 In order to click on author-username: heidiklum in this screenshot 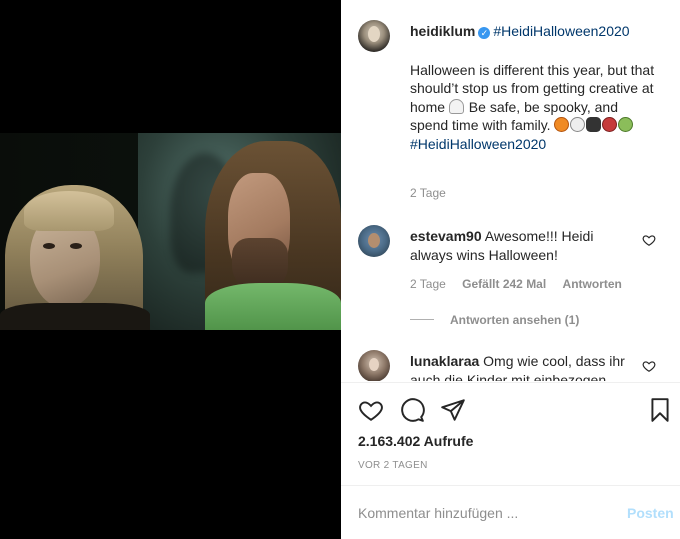, I will do `click(442, 31)`.